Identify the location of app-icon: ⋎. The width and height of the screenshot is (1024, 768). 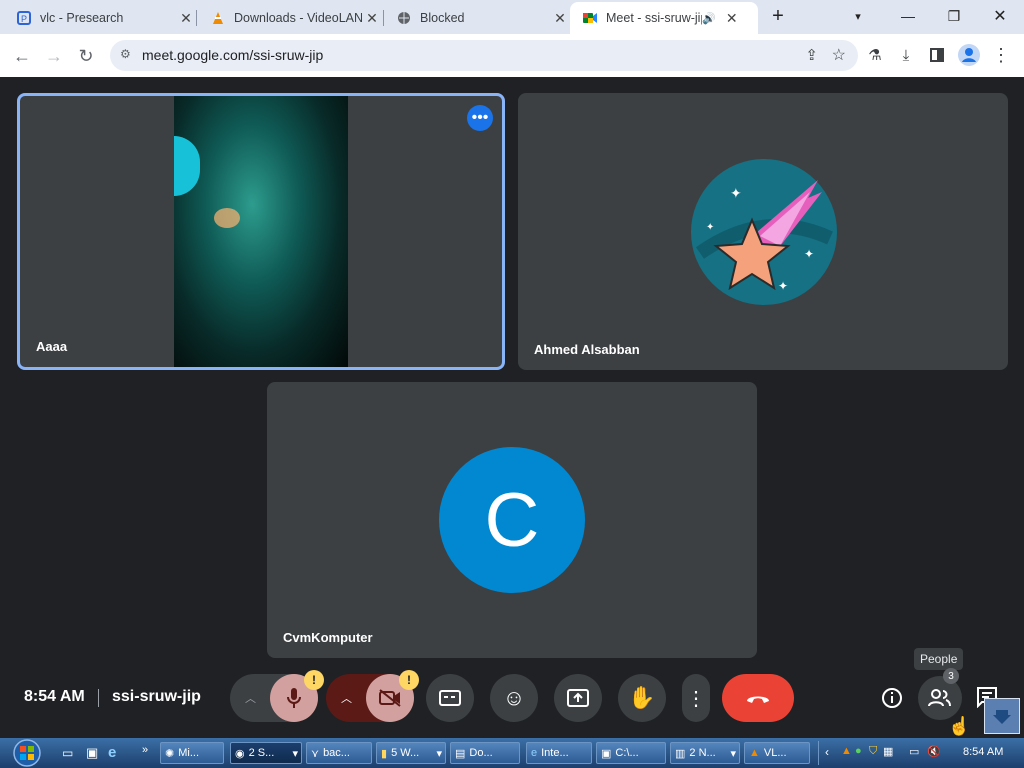
(315, 753).